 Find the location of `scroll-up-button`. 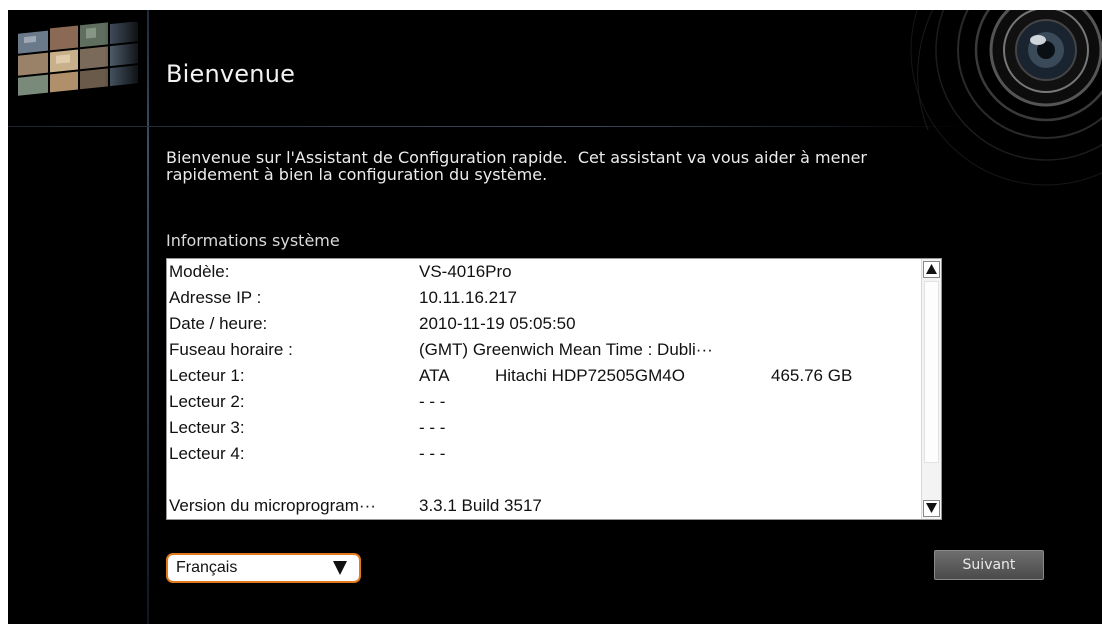

scroll-up-button is located at coordinates (931, 269).